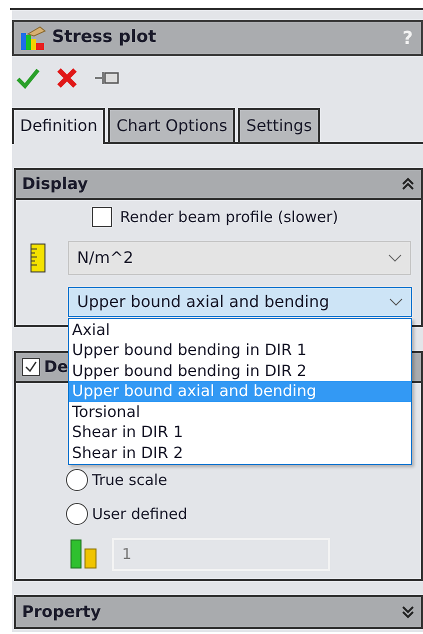 This screenshot has width=423, height=634. What do you see at coordinates (240, 432) in the screenshot?
I see `dropdown-option: Shear in DIR 1` at bounding box center [240, 432].